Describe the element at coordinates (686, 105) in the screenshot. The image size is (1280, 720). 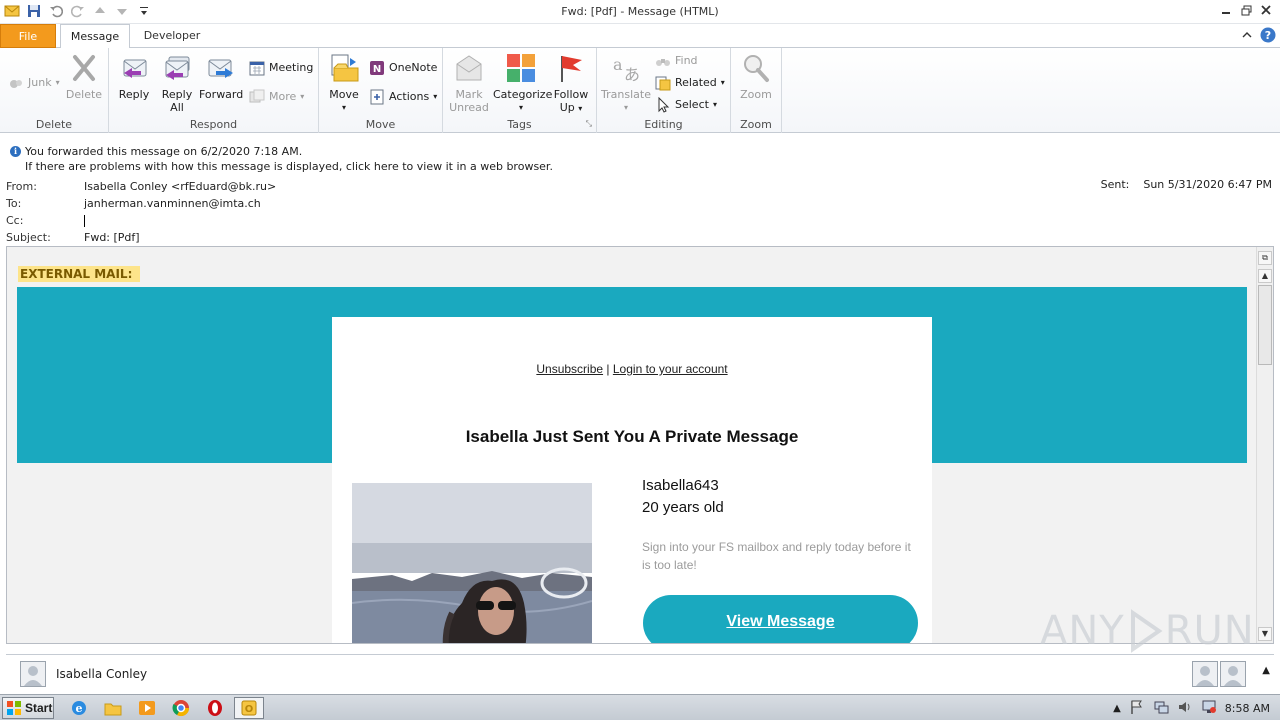
I see `select-button: Select ▾` at that location.